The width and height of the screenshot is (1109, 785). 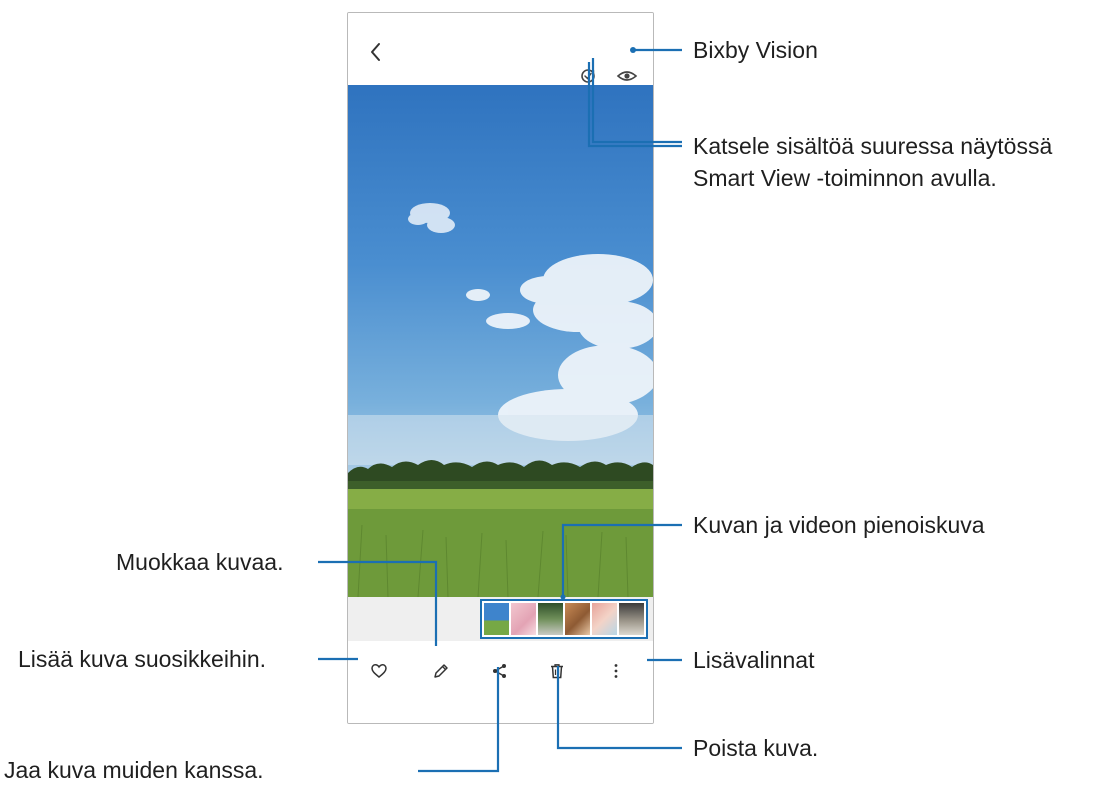 I want to click on callout-line-share, so click(x=459, y=720).